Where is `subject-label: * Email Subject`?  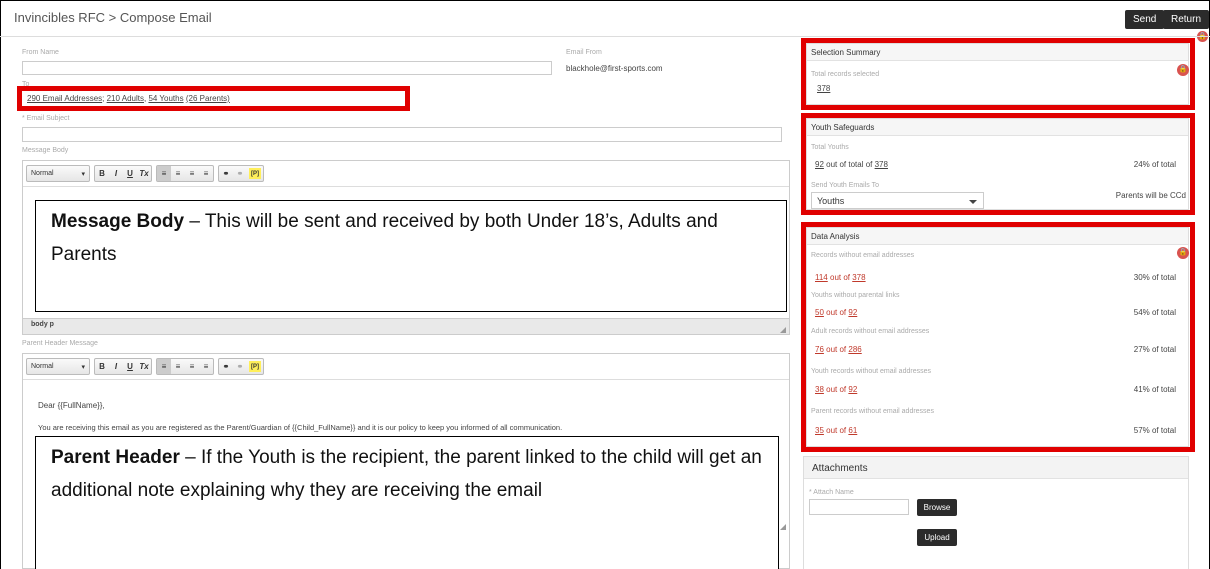
subject-label: * Email Subject is located at coordinates (46, 118).